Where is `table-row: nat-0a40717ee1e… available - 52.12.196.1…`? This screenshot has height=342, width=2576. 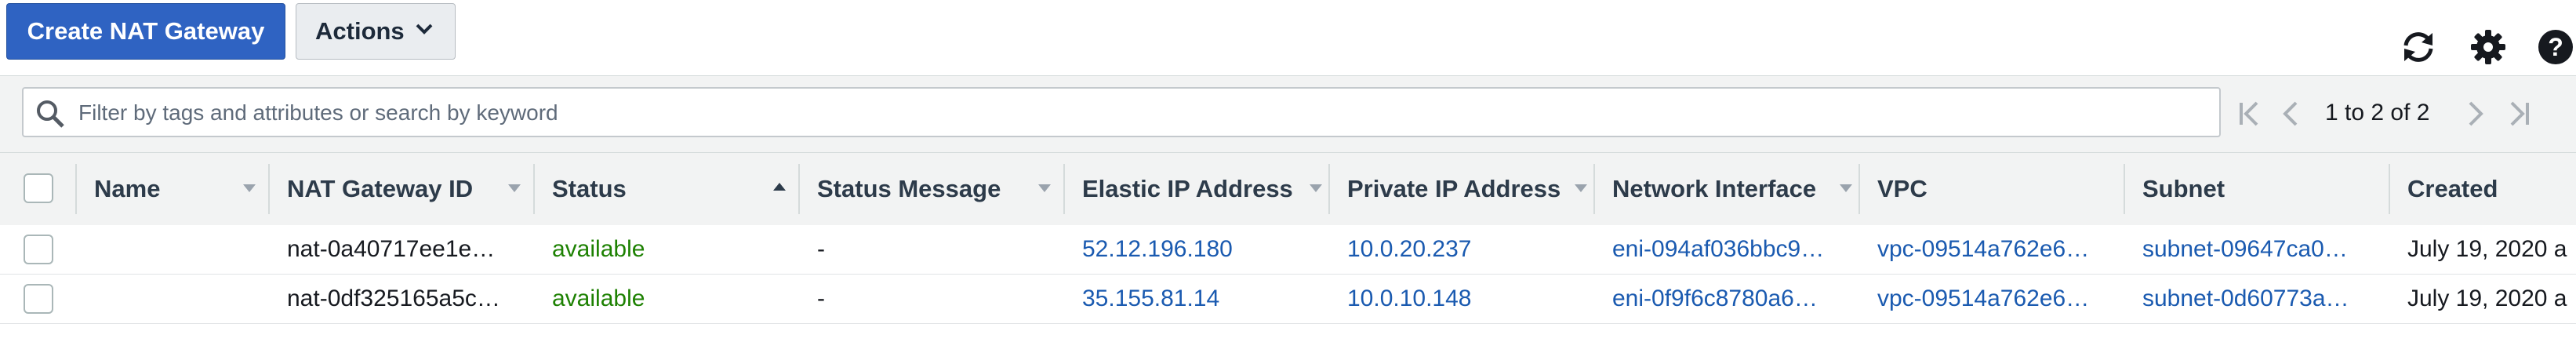
table-row: nat-0a40717ee1e… available - 52.12.196.1… is located at coordinates (1288, 250).